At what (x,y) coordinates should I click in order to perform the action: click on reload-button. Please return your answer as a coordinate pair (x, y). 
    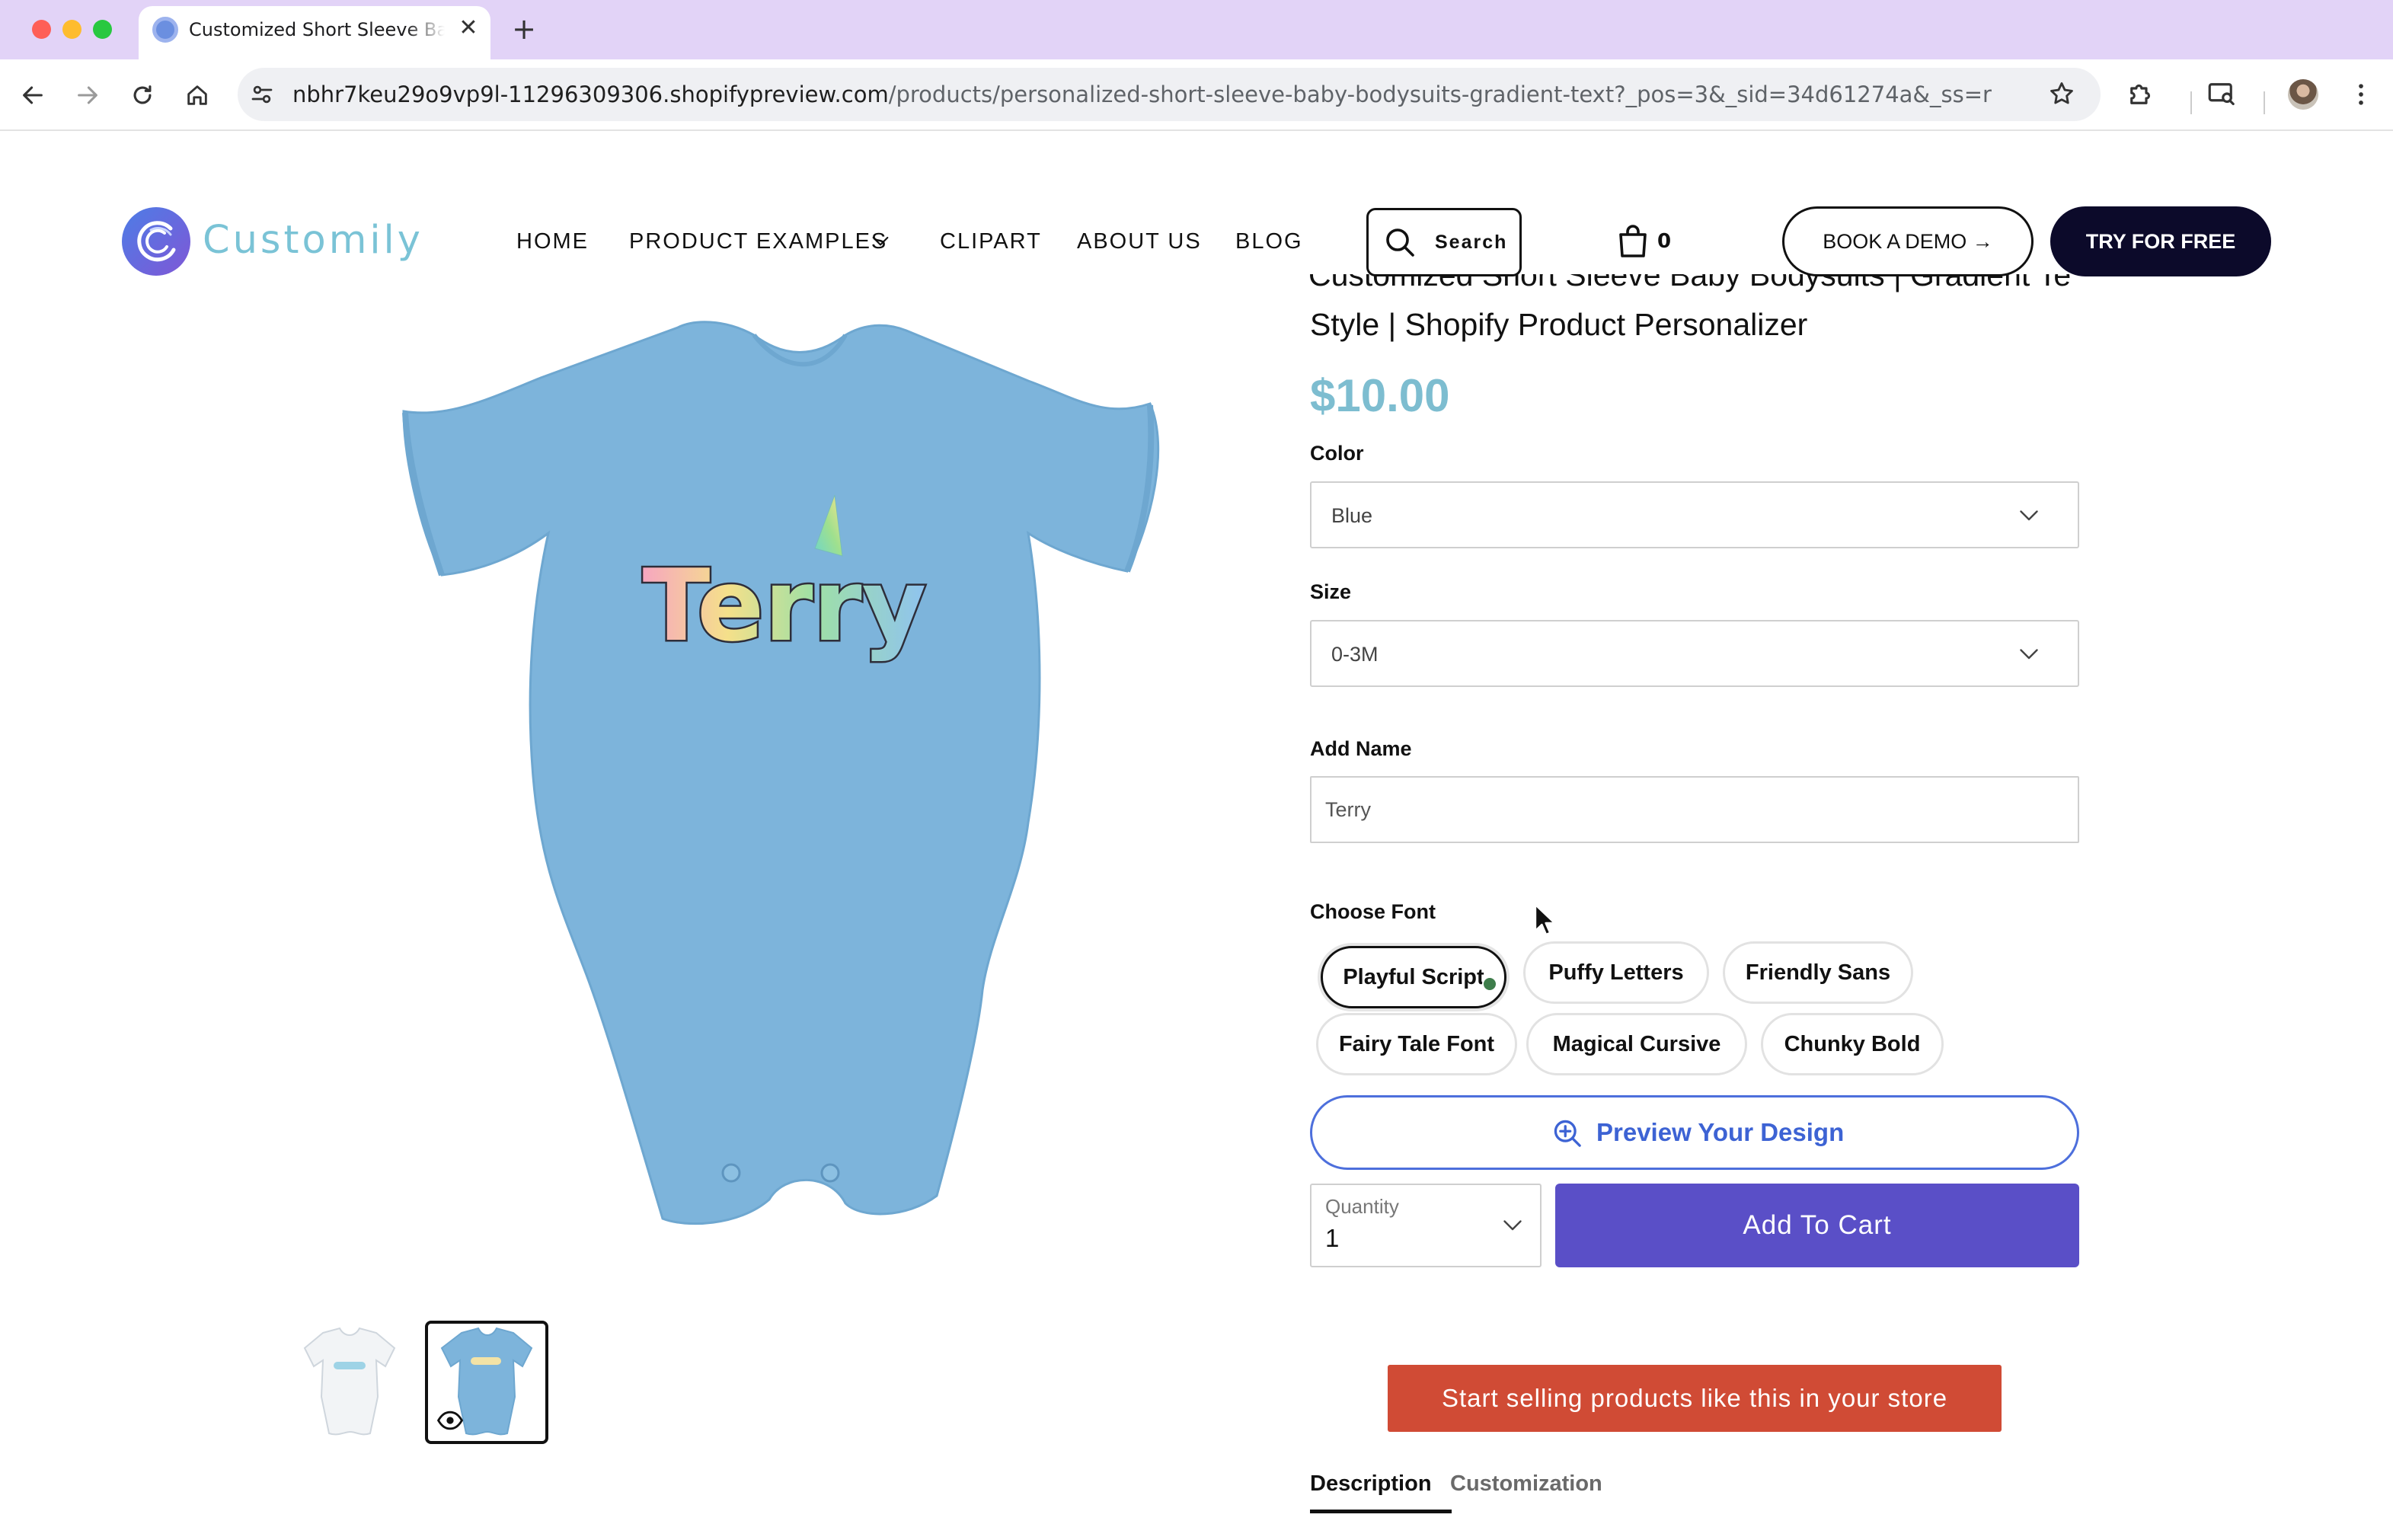
    Looking at the image, I should click on (142, 95).